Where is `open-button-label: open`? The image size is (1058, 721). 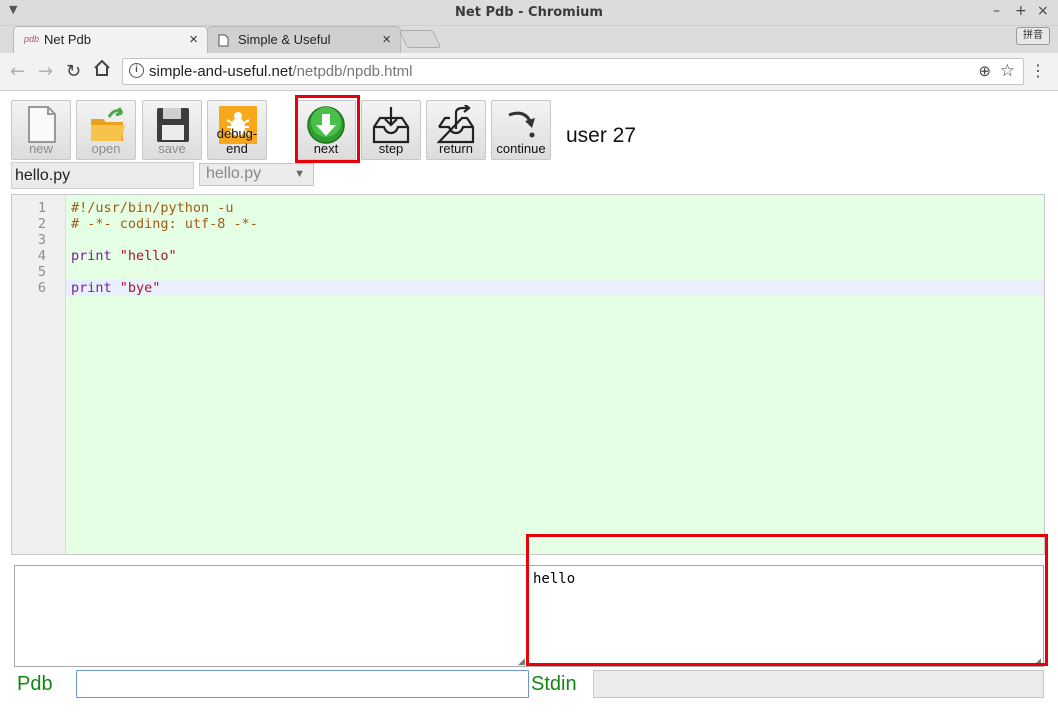
open-button-label: open is located at coordinates (106, 148).